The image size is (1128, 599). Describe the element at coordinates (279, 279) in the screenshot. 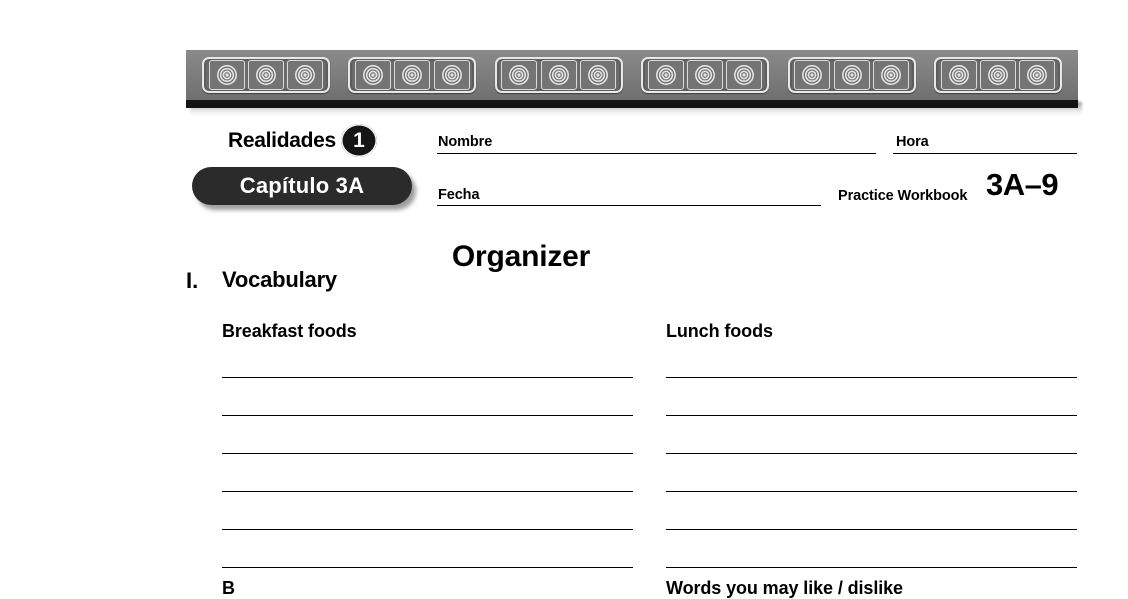

I see `section-title: Vocabulary` at that location.